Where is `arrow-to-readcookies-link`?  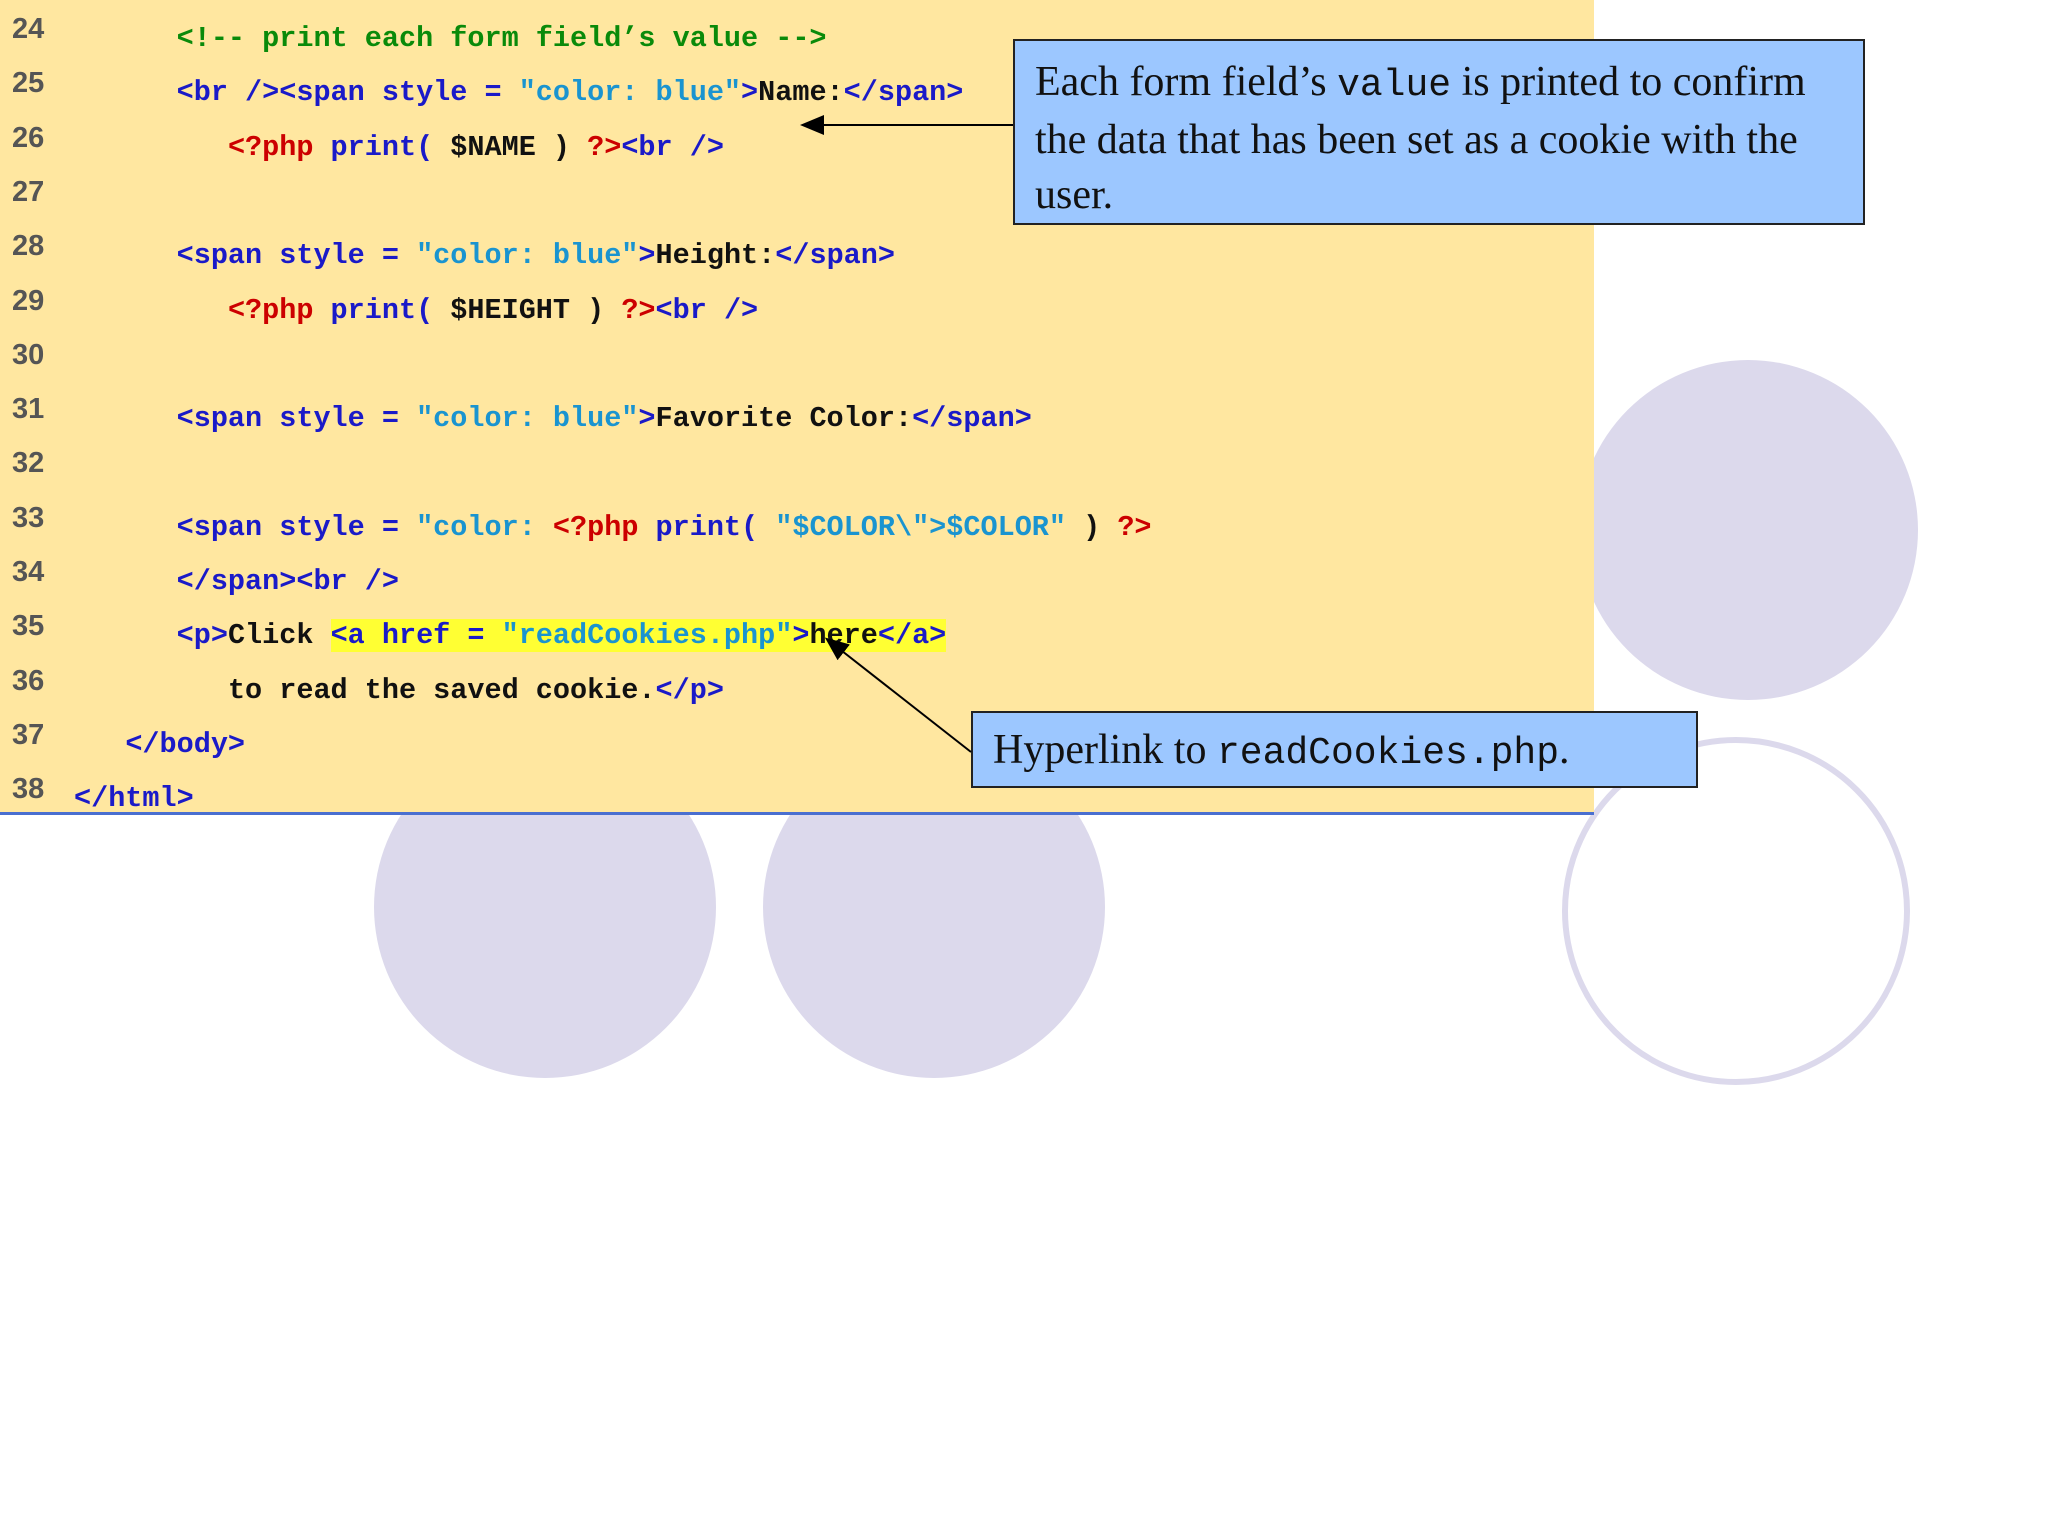
arrow-to-readcookies-link is located at coordinates (898, 695).